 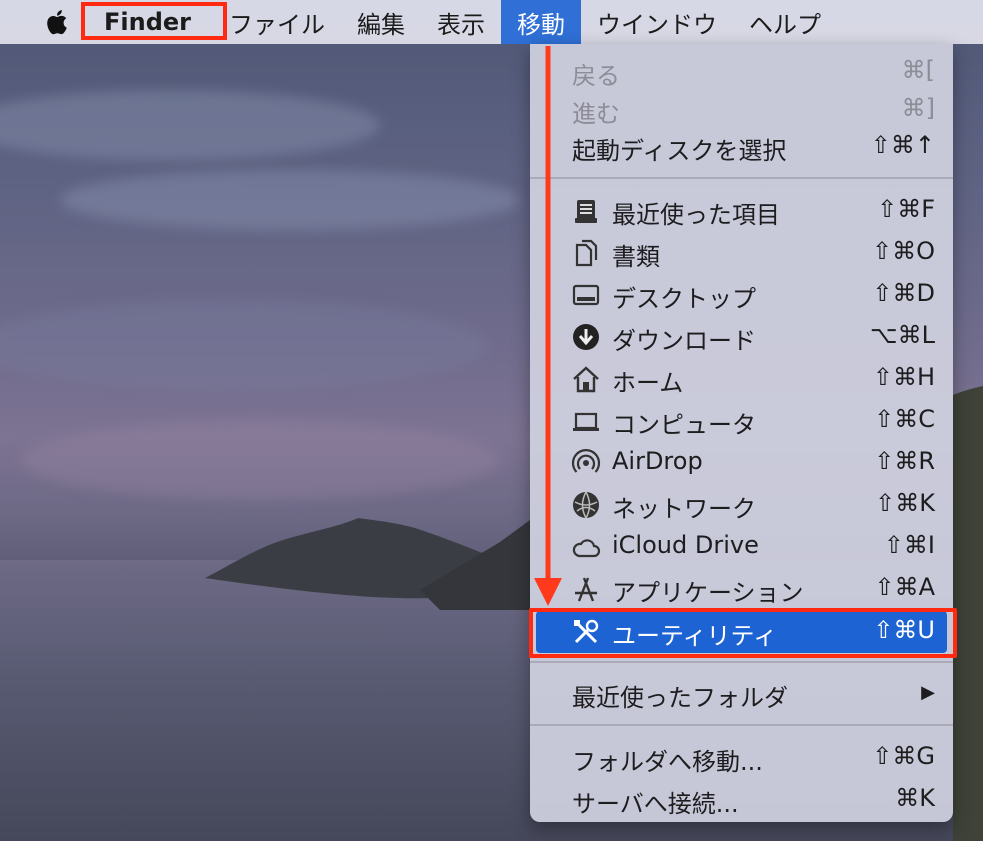 What do you see at coordinates (903, 377) in the screenshot?
I see `shortcut: ⇧⌘H` at bounding box center [903, 377].